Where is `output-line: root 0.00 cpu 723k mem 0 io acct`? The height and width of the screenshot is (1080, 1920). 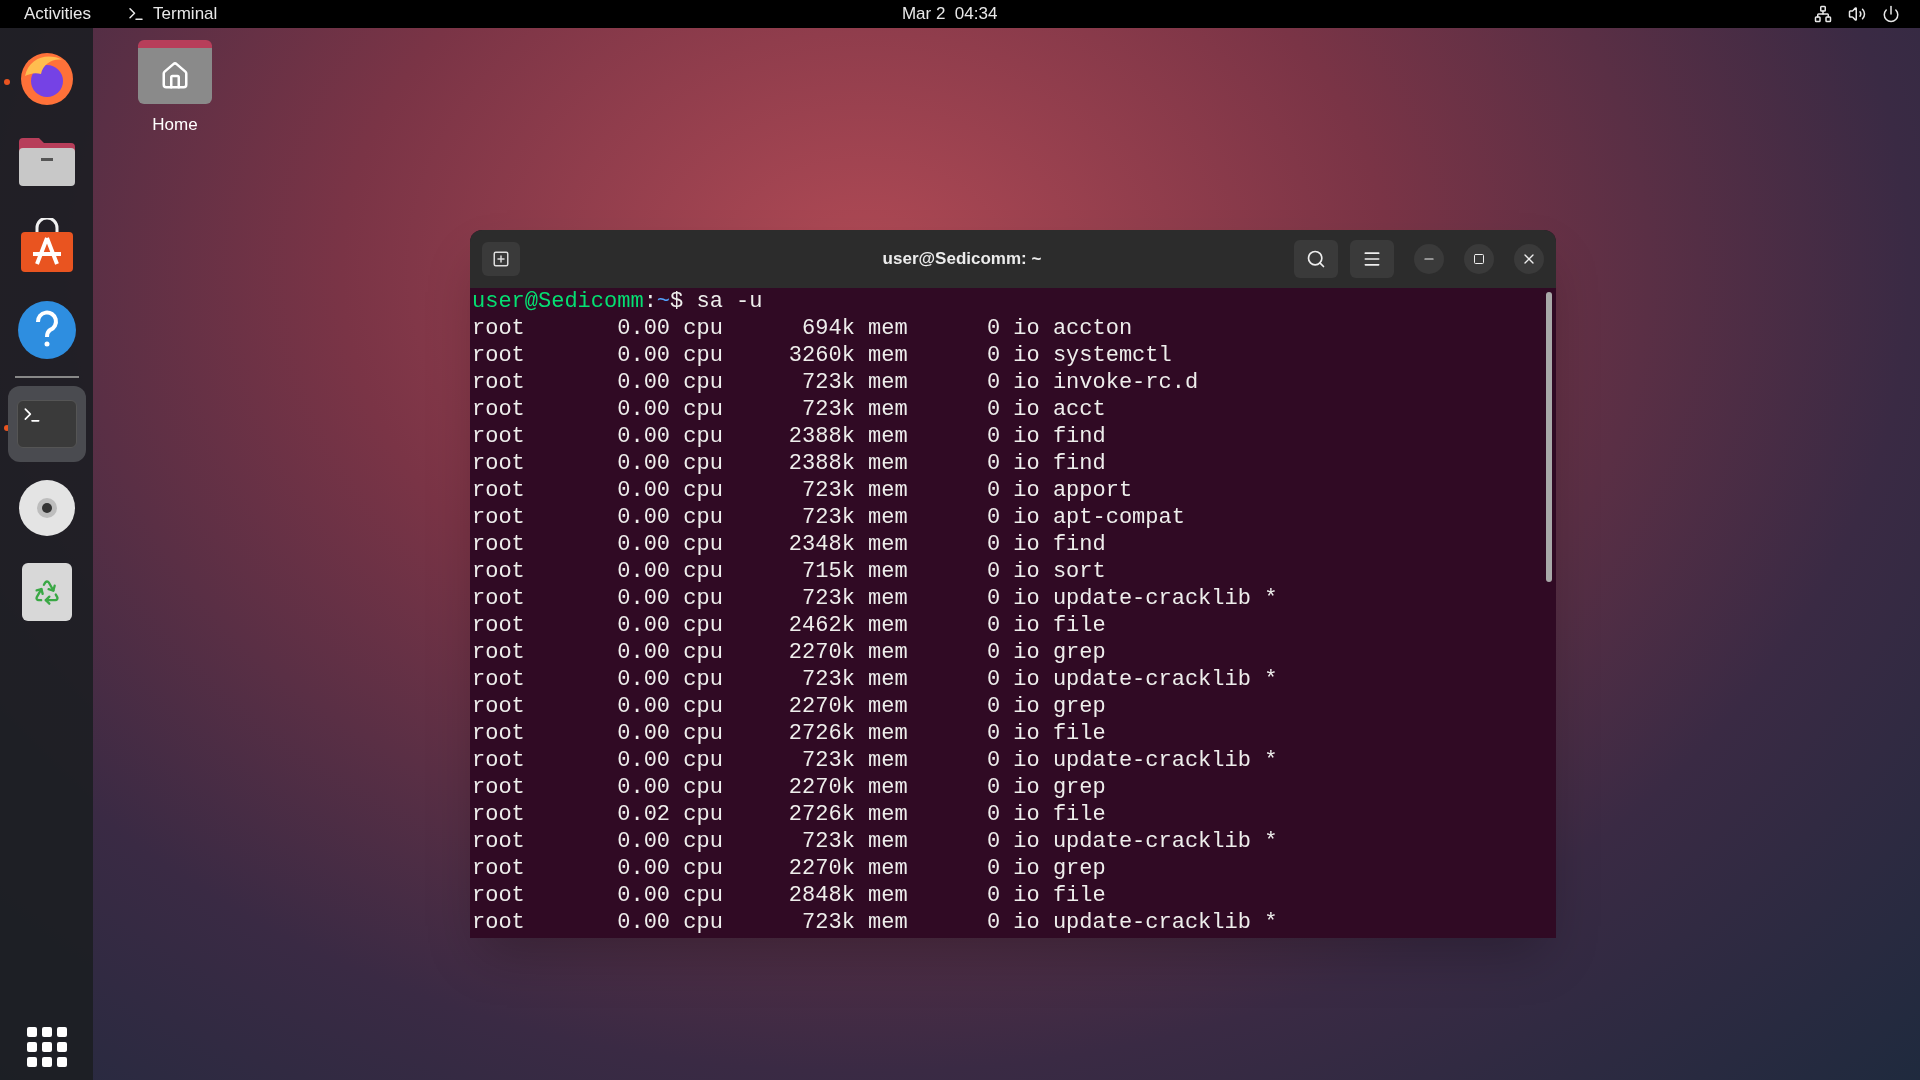 output-line: root 0.00 cpu 723k mem 0 io acct is located at coordinates (789, 409).